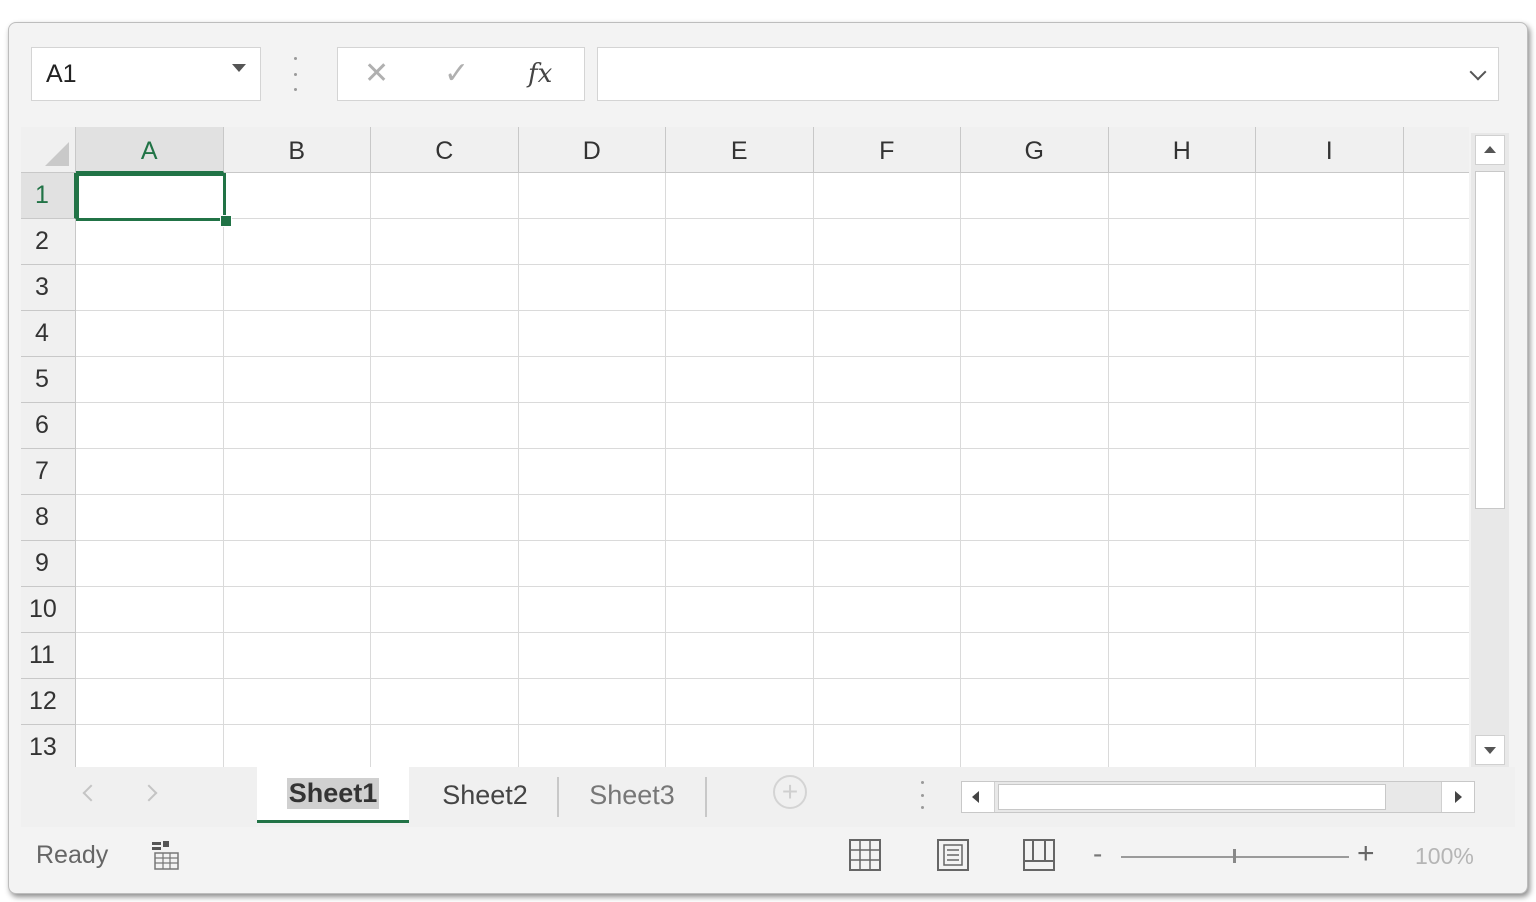 The width and height of the screenshot is (1536, 902). What do you see at coordinates (953, 855) in the screenshot?
I see `page-layout-view-icon` at bounding box center [953, 855].